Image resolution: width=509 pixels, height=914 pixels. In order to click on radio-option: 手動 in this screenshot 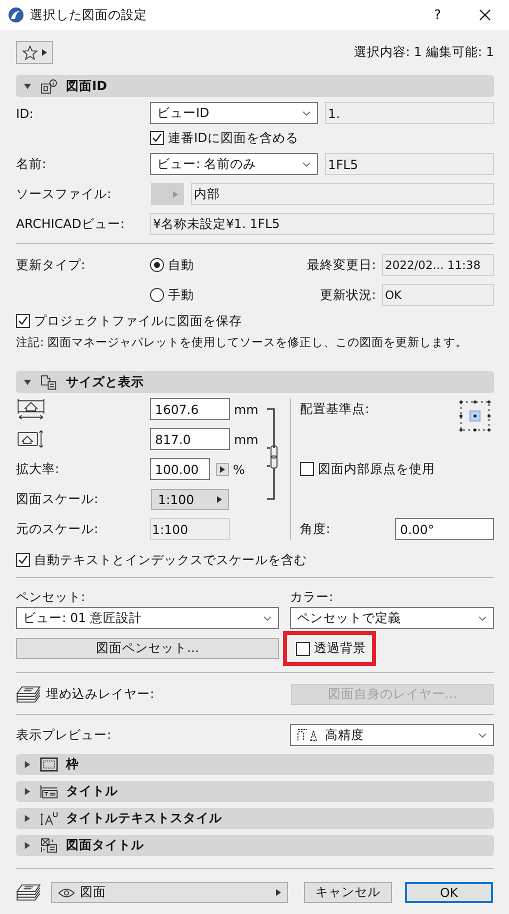, I will do `click(172, 295)`.